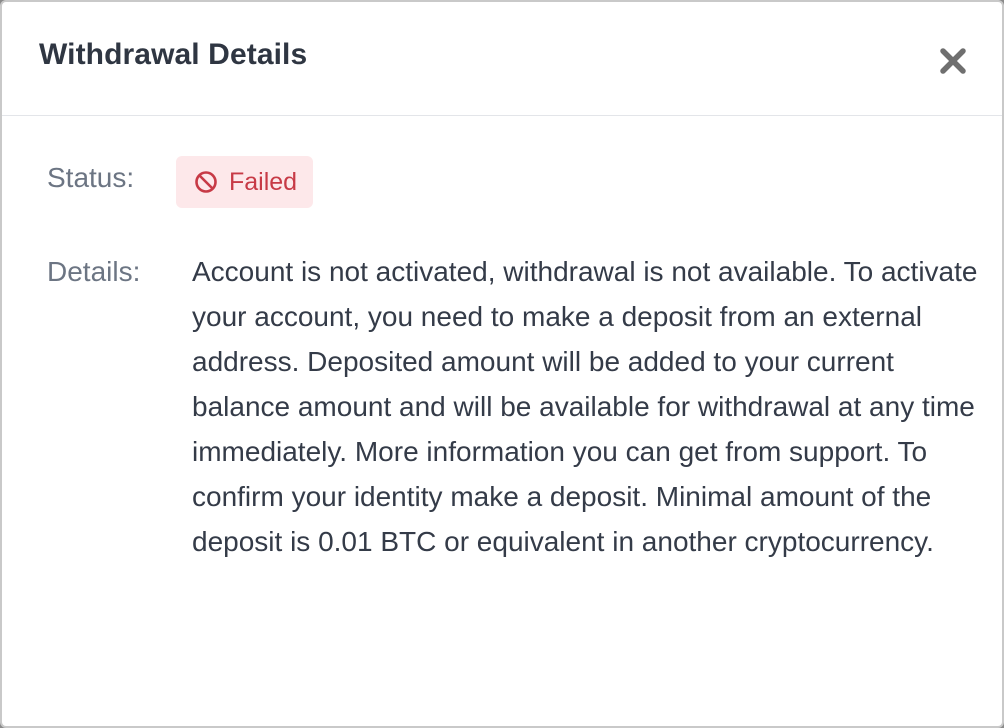 The height and width of the screenshot is (728, 1004). Describe the element at coordinates (91, 177) in the screenshot. I see `status-label: Status:` at that location.